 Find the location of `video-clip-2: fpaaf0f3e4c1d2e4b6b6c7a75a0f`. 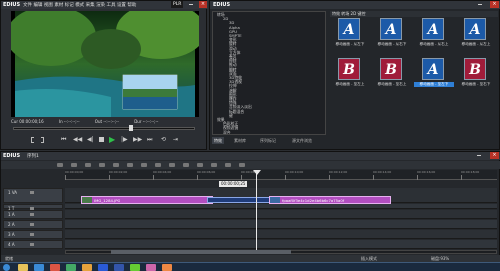

video-clip-2: fpaaf0f3e4c1d2e4b6b6c7a75a0f is located at coordinates (330, 200).